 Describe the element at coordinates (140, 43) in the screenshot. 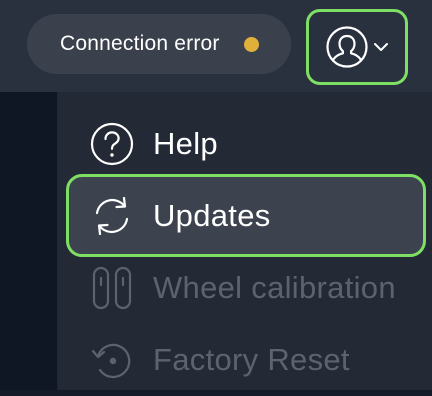

I see `connection-status-text: Connection error` at that location.